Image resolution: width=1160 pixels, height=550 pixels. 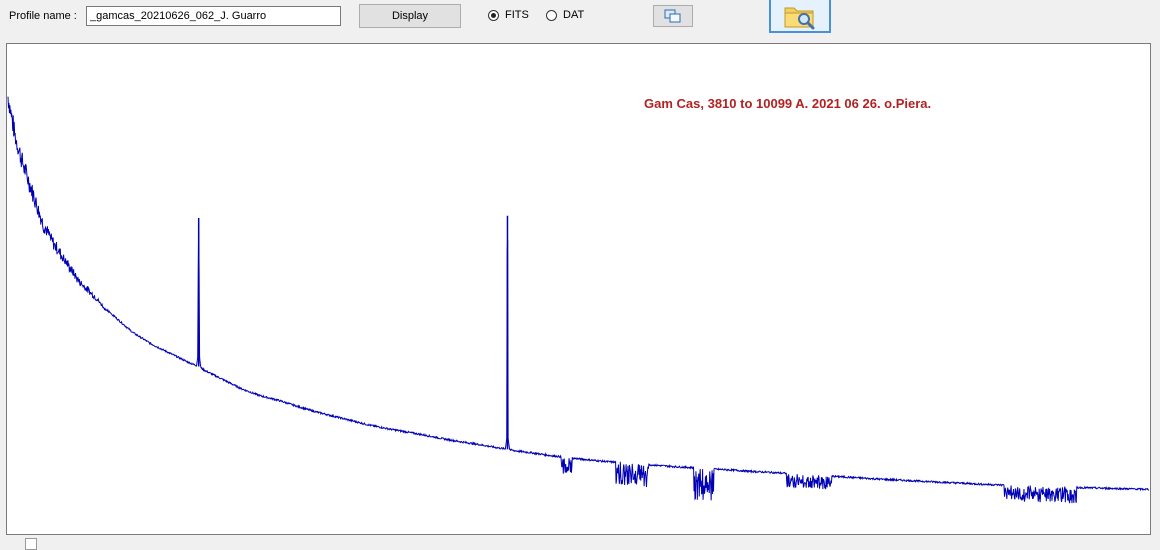 I want to click on right-edge, so click(x=1155, y=289).